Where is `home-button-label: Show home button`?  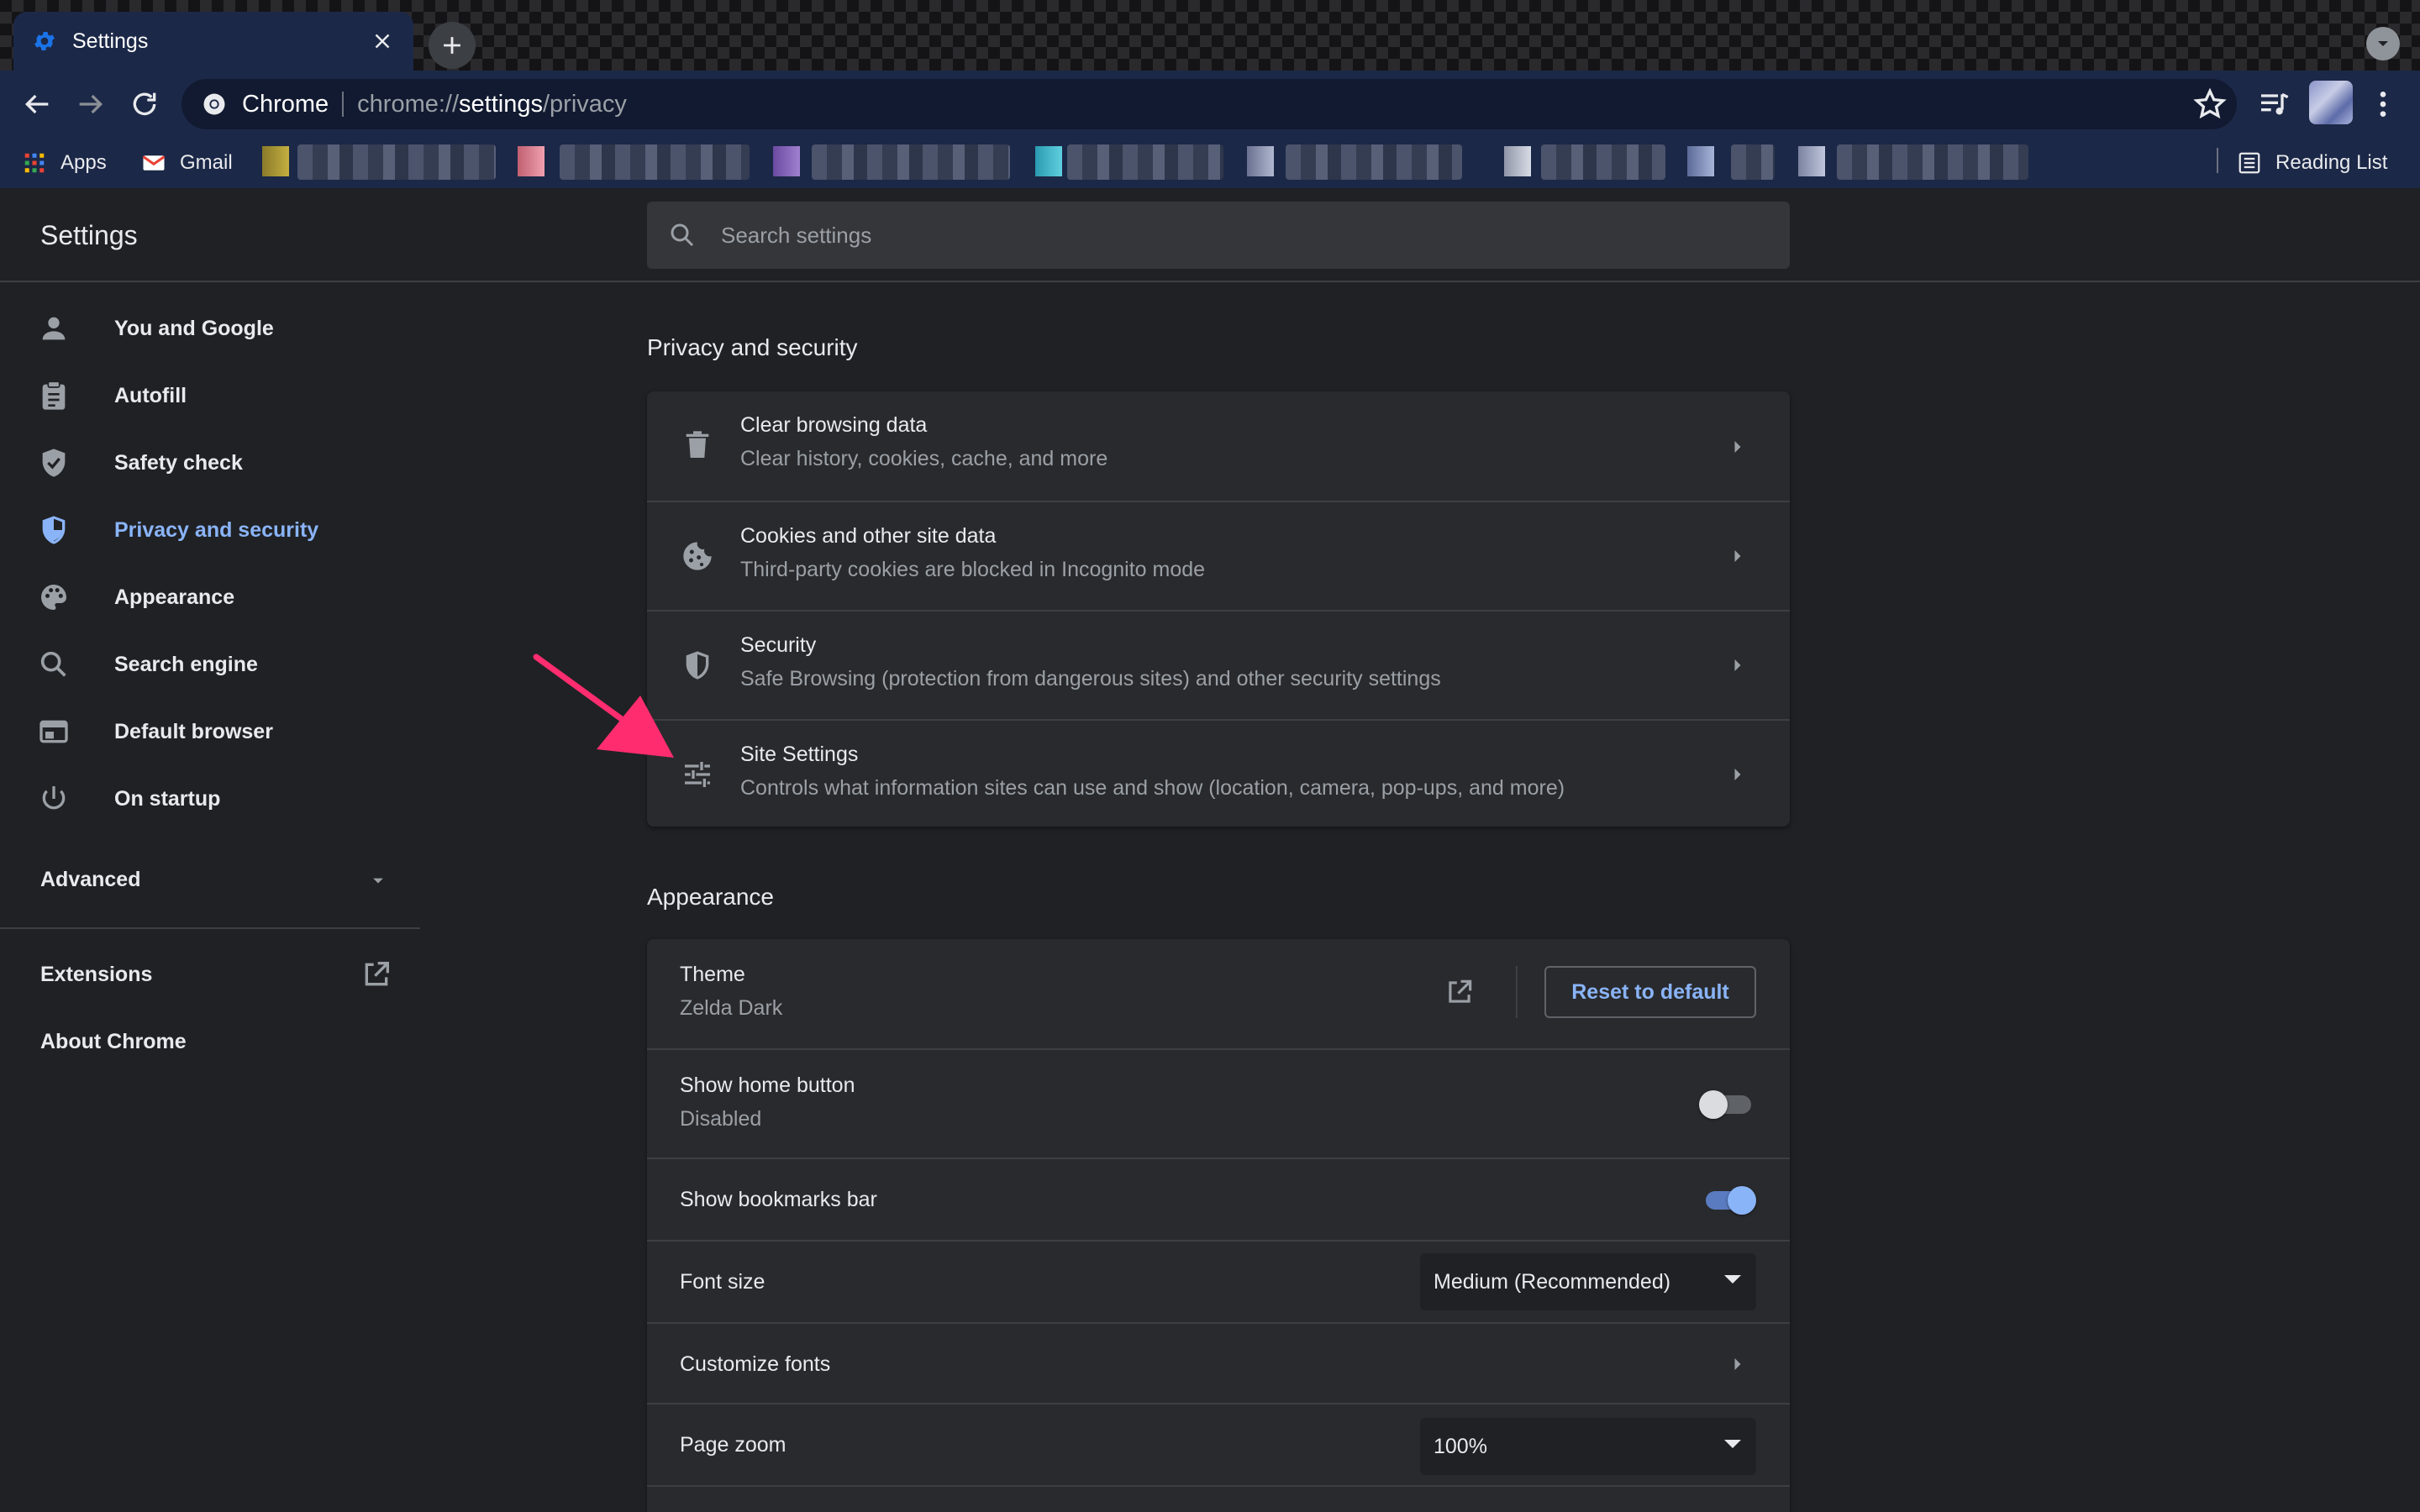
home-button-label: Show home button is located at coordinates (767, 1085).